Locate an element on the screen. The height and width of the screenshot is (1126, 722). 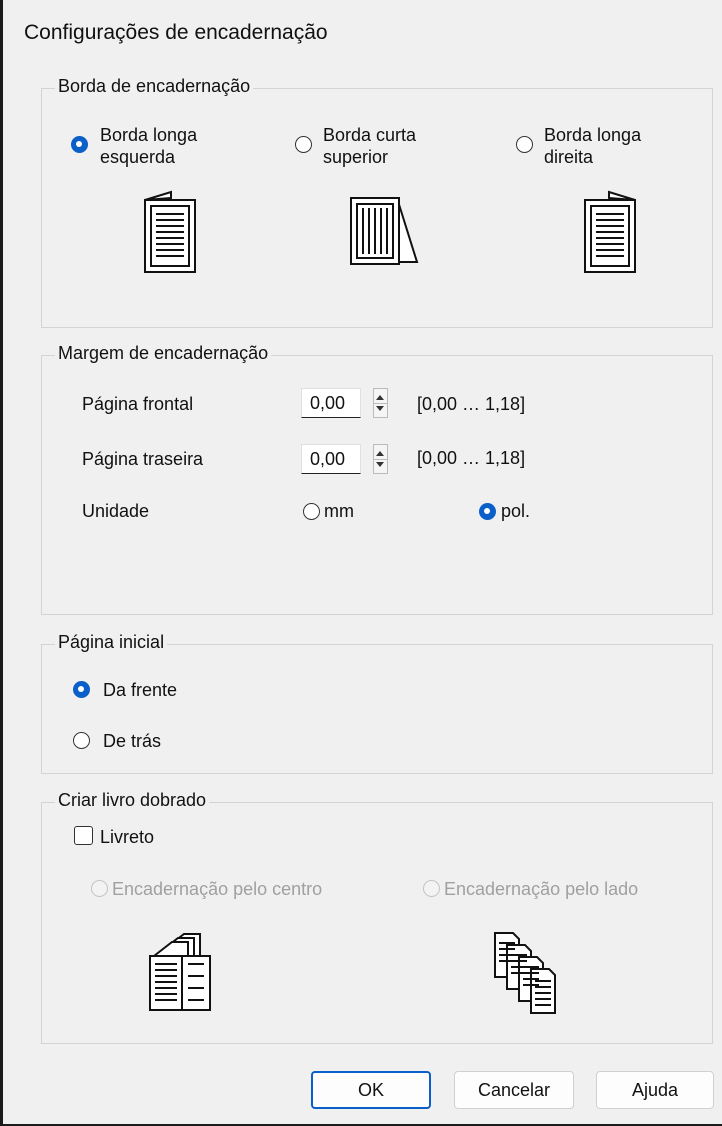
short-top-label-line2: superior is located at coordinates (356, 157).